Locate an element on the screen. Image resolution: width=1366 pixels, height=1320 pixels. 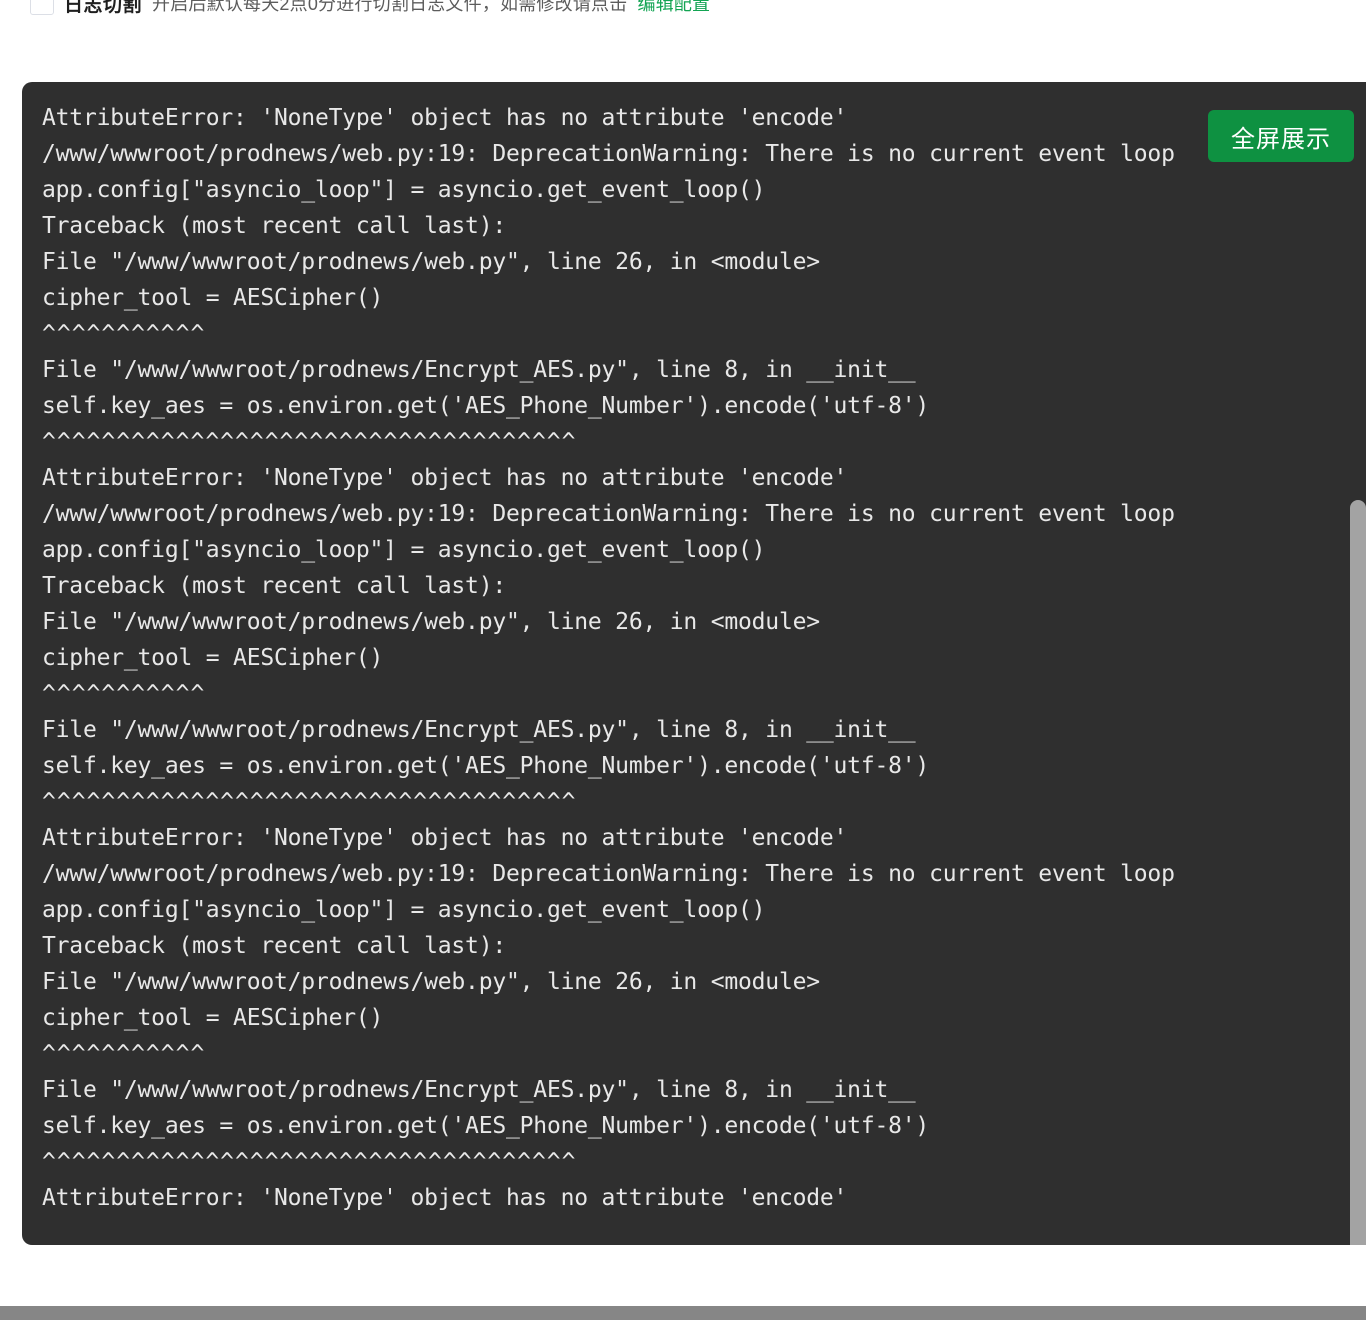
fullscreen-display-button: 全屏展示 is located at coordinates (1281, 136).